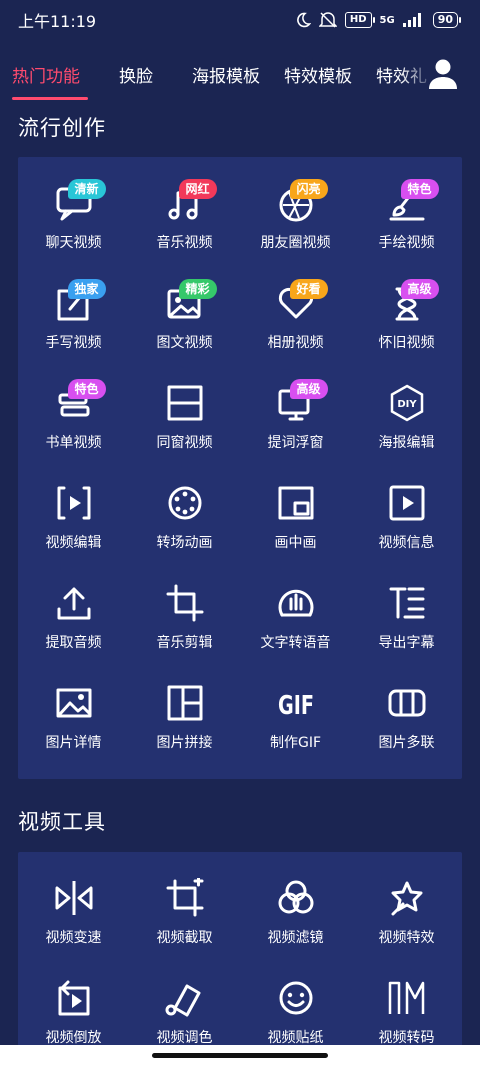  What do you see at coordinates (62, 128) in the screenshot?
I see `section-title-popular: 流行创作` at bounding box center [62, 128].